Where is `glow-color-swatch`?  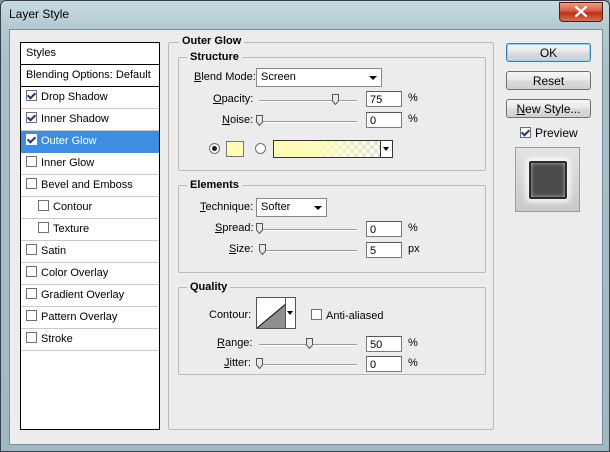 glow-color-swatch is located at coordinates (235, 149).